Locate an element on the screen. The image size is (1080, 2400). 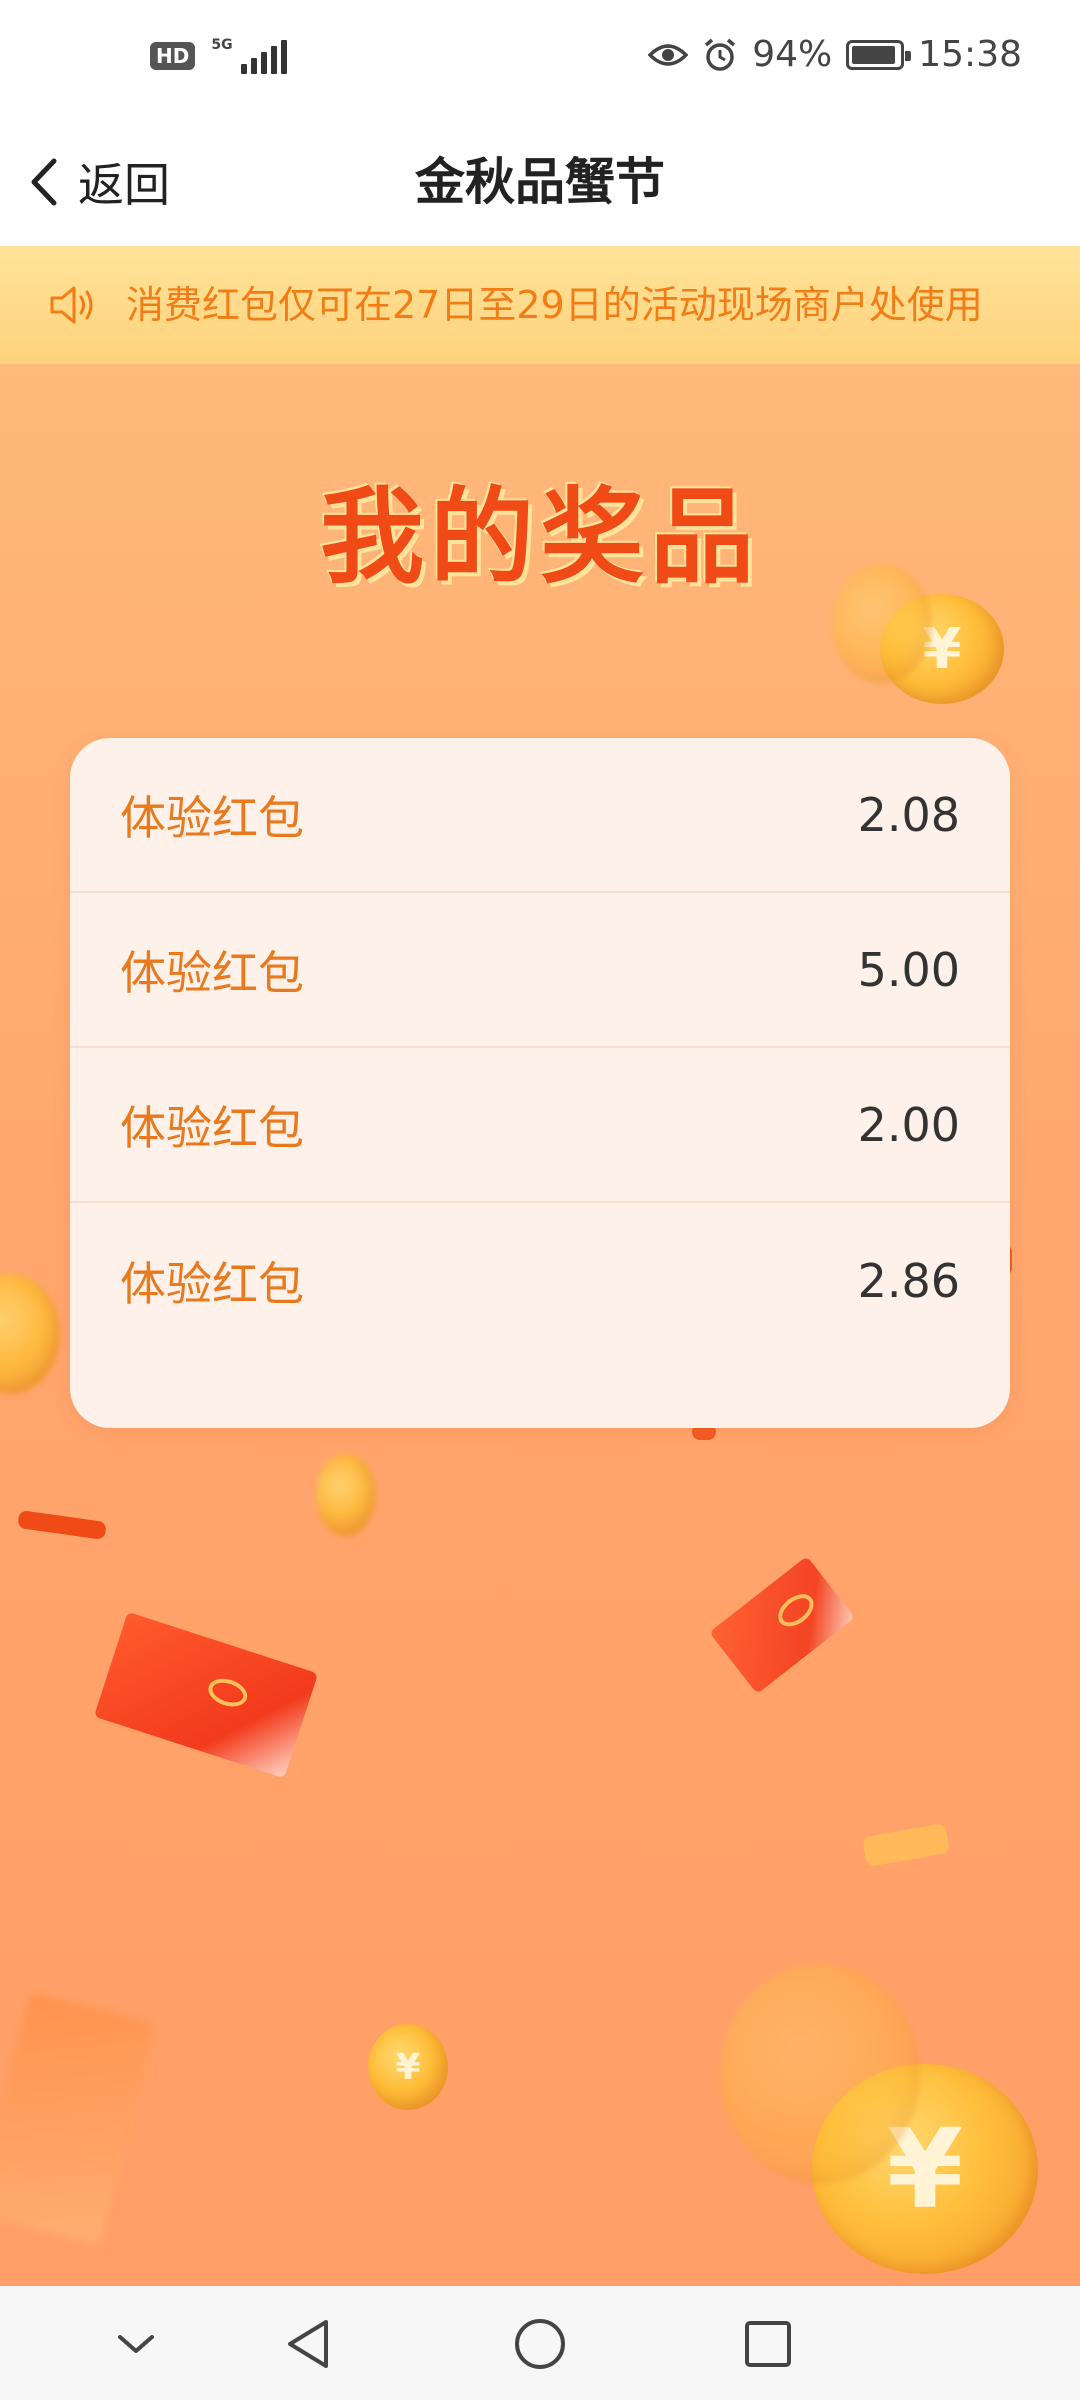
nav-recents-button is located at coordinates (768, 2344).